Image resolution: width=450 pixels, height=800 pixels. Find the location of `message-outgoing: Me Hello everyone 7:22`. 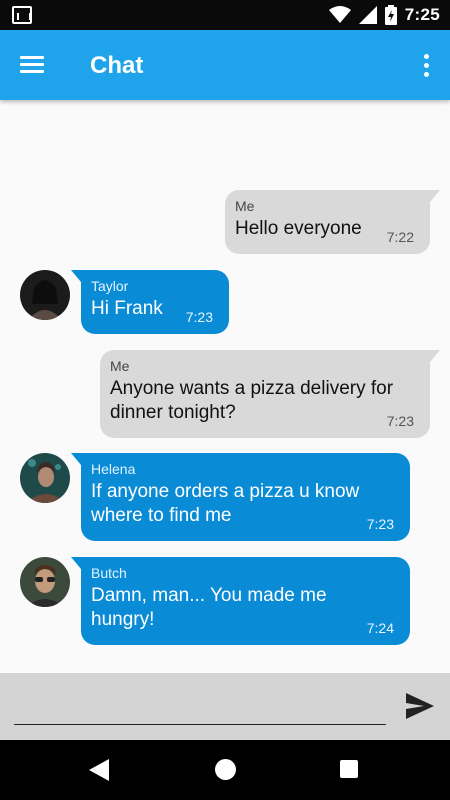

message-outgoing: Me Hello everyone 7:22 is located at coordinates (327, 222).